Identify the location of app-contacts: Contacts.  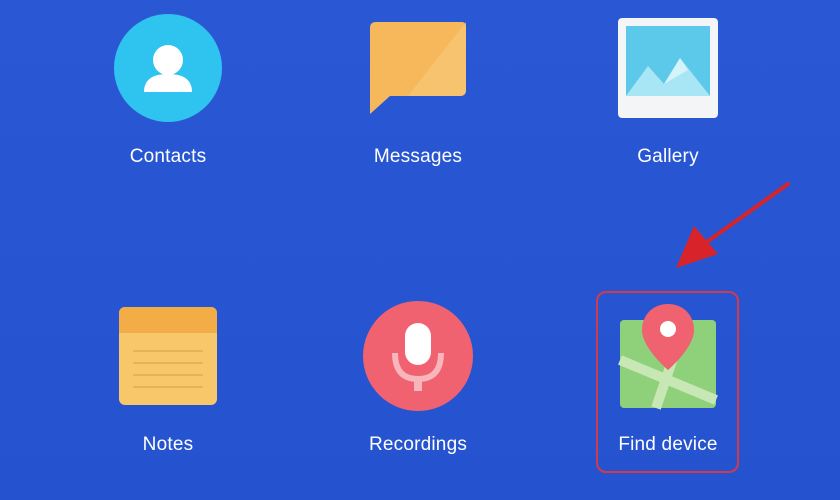
(168, 108).